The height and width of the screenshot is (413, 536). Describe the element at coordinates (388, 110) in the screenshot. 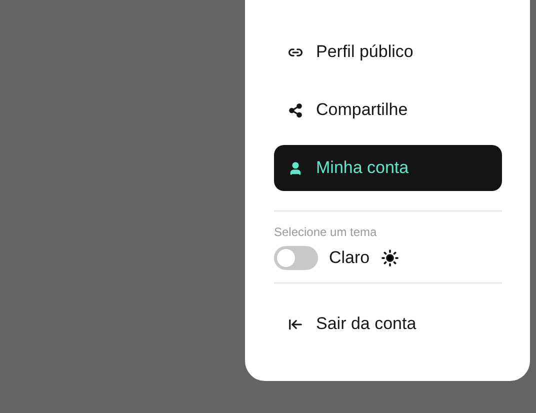

I see `menu-item: Compartilhe` at that location.